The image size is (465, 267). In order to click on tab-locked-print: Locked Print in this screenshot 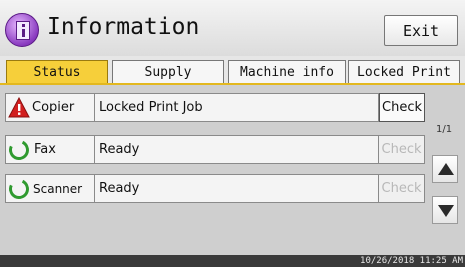, I will do `click(404, 72)`.